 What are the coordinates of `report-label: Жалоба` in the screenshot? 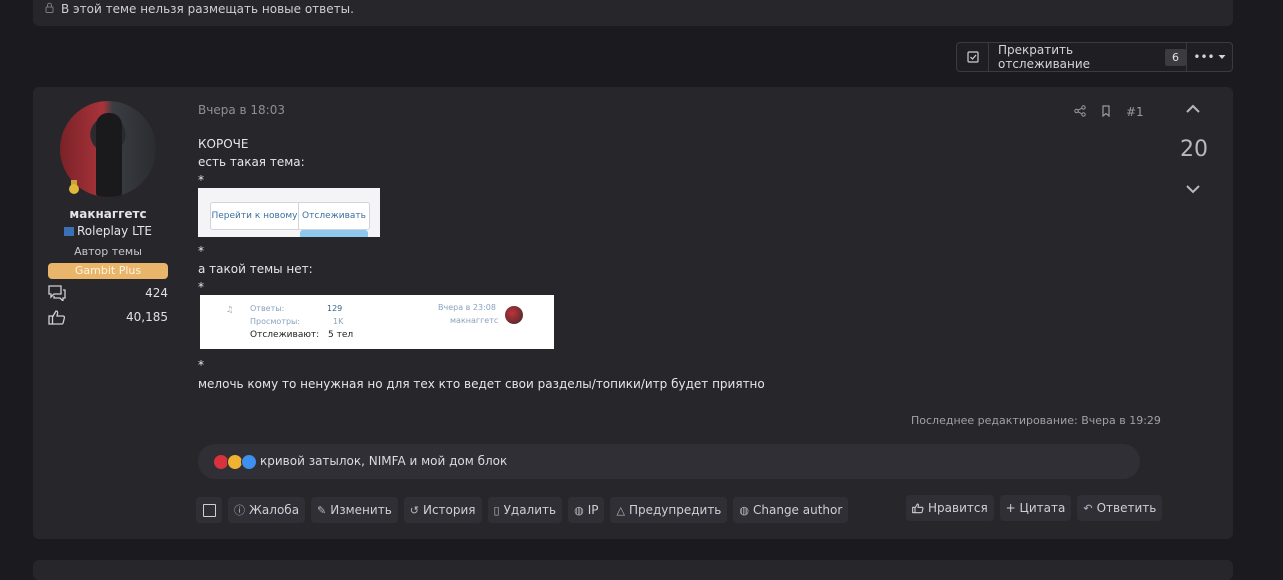 It's located at (274, 510).